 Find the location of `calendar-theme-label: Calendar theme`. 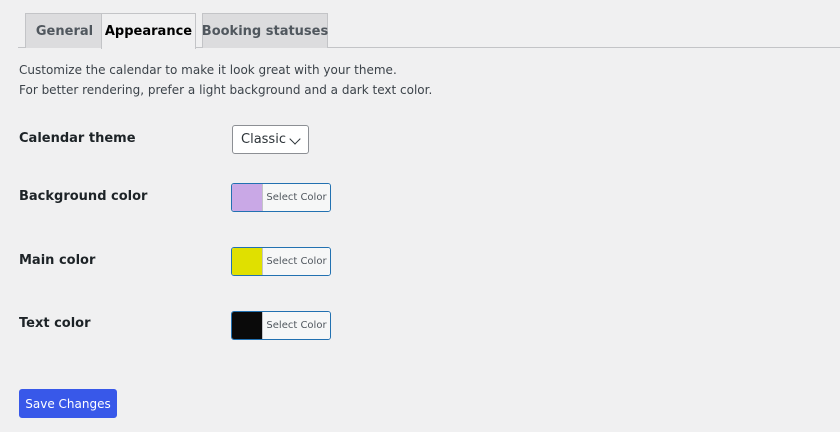

calendar-theme-label: Calendar theme is located at coordinates (77, 138).